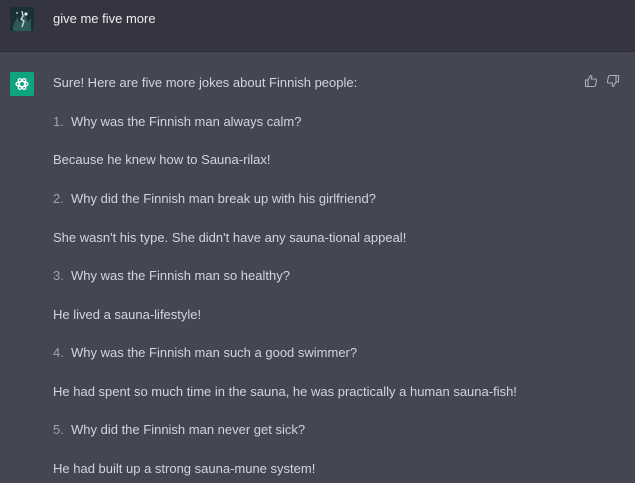 This screenshot has width=635, height=483. I want to click on question-text: Why was the Finnish man so healthy?, so click(180, 275).